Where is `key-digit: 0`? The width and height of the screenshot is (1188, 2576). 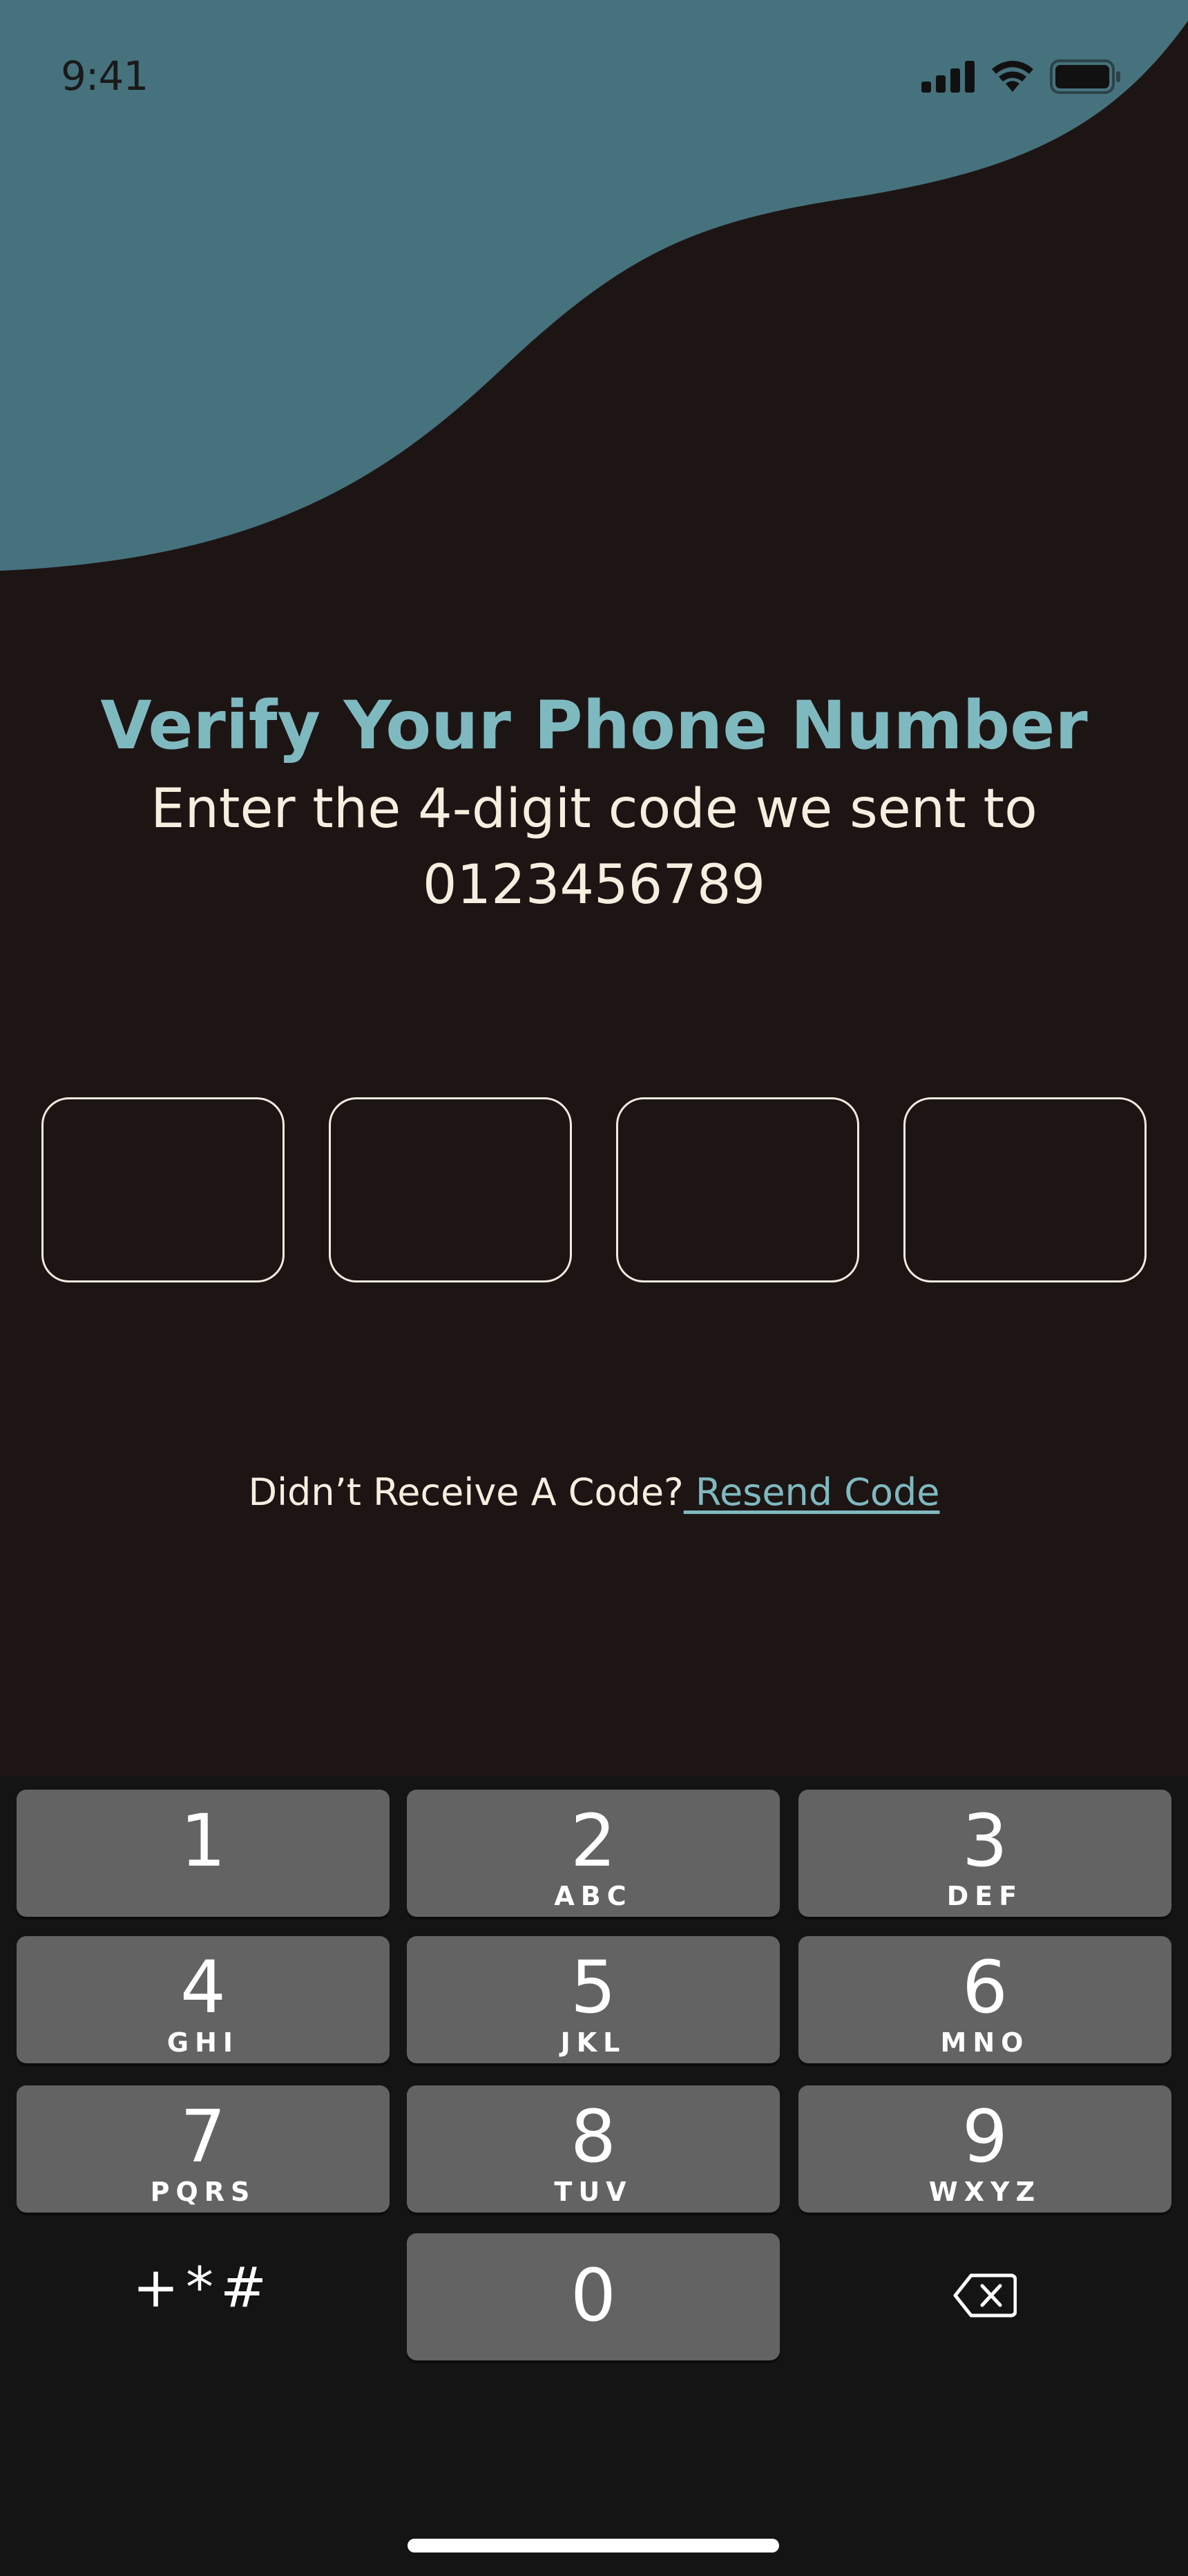
key-digit: 0 is located at coordinates (593, 2295).